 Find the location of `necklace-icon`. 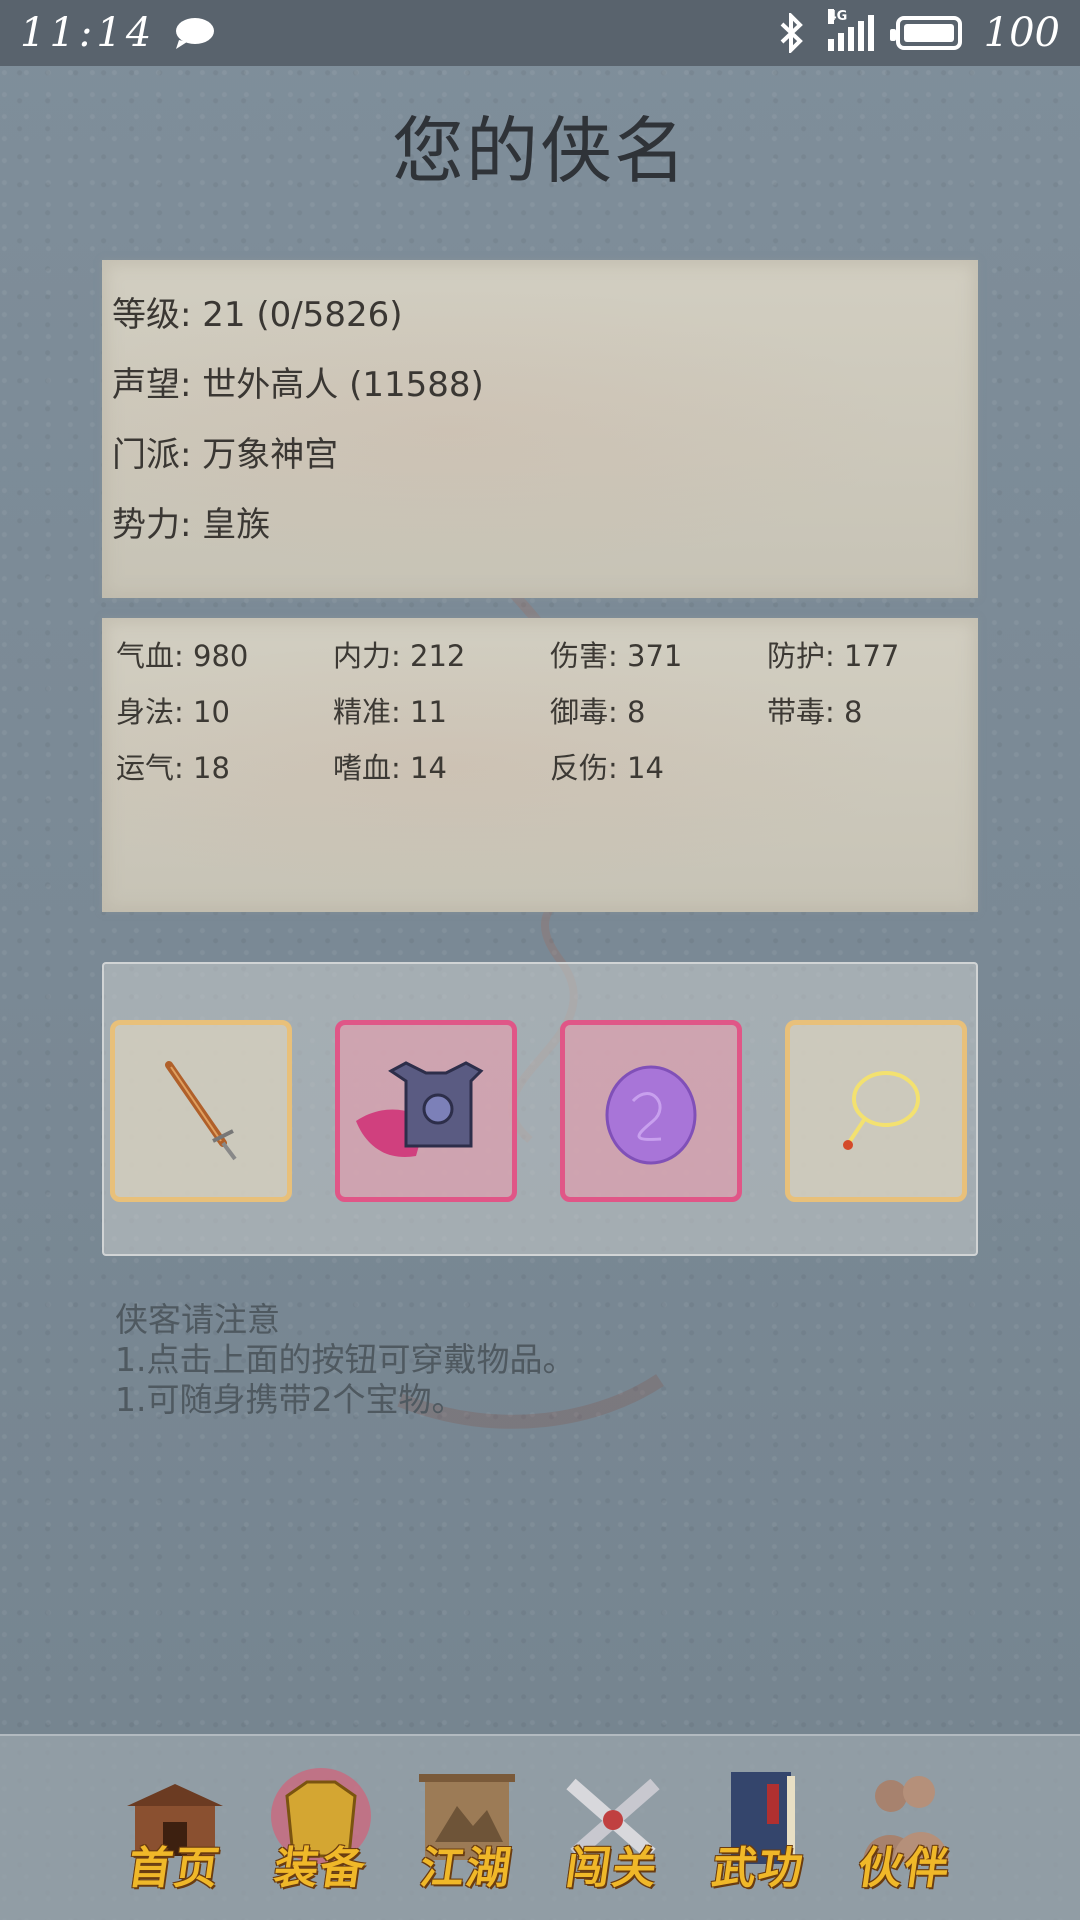

necklace-icon is located at coordinates (881, 1110).